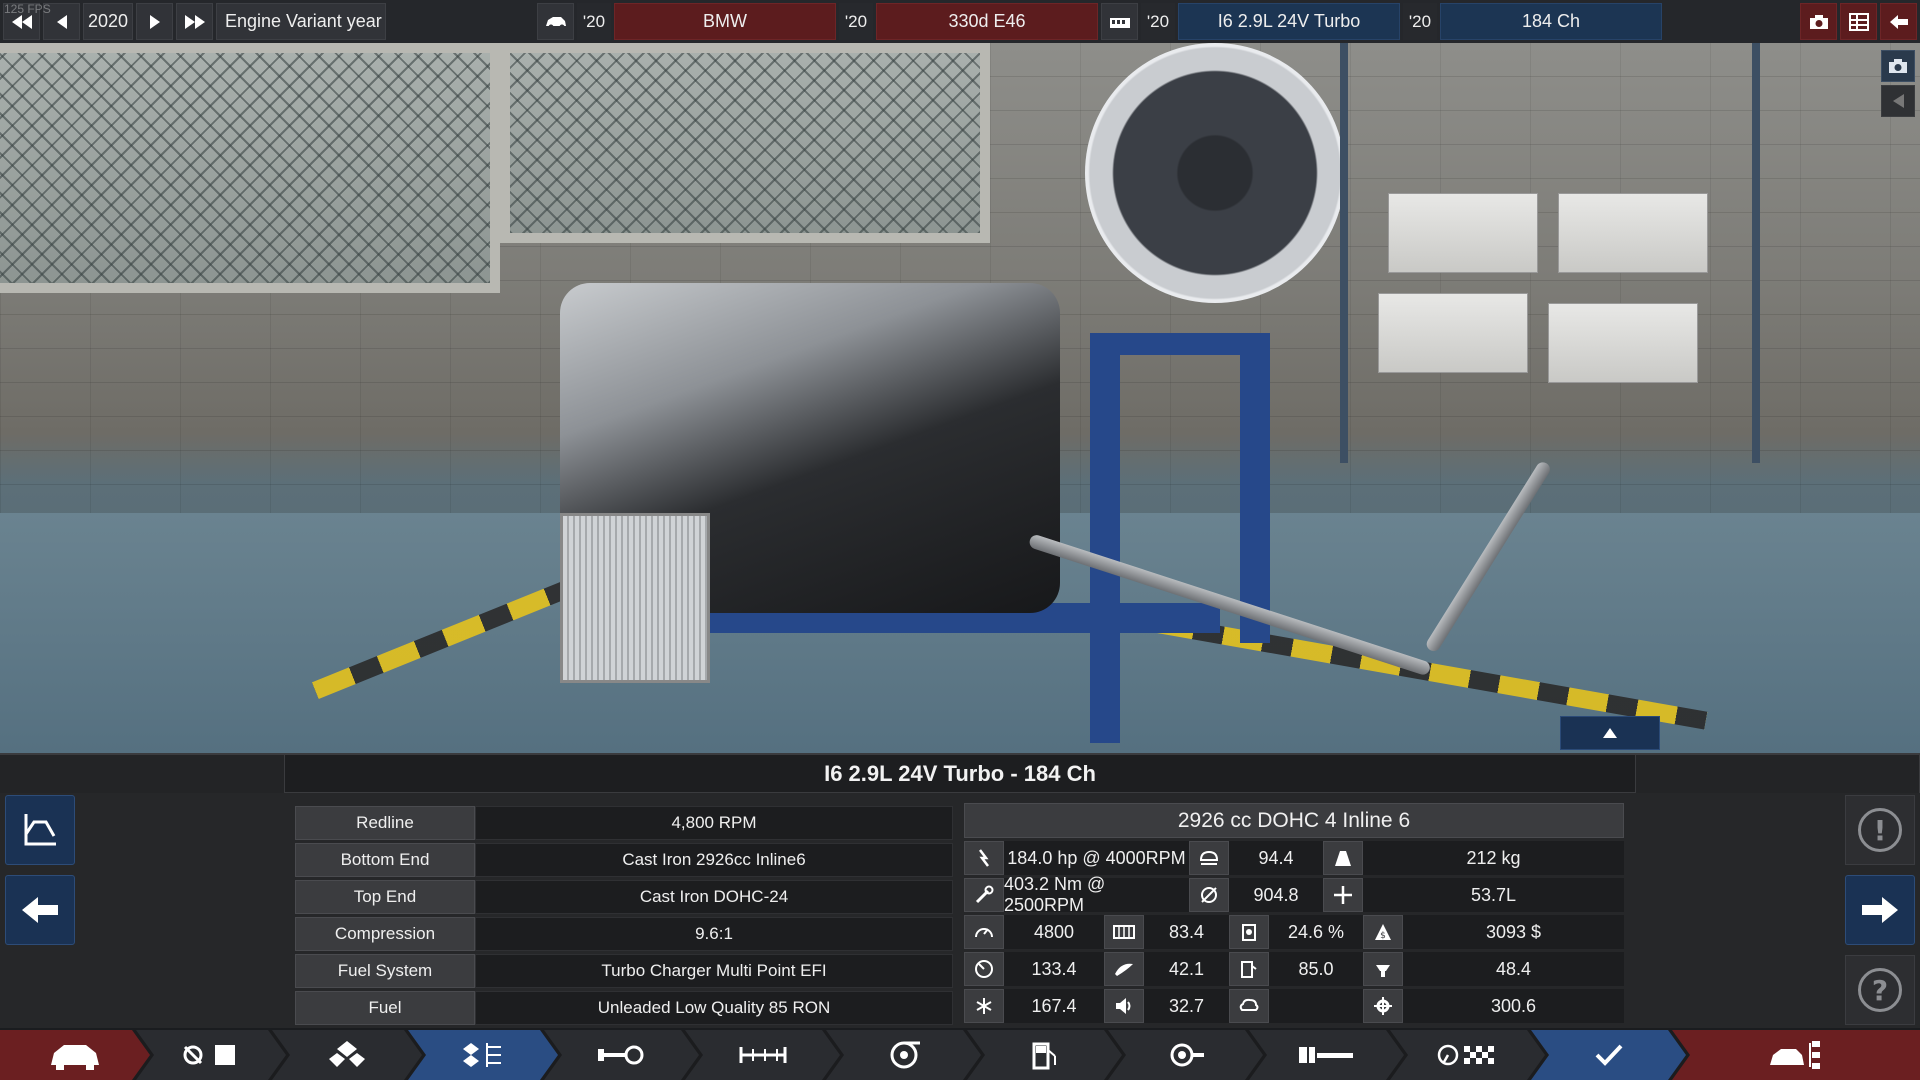 Image resolution: width=1920 pixels, height=1080 pixels. I want to click on triangle-right-icon, so click(154, 21).